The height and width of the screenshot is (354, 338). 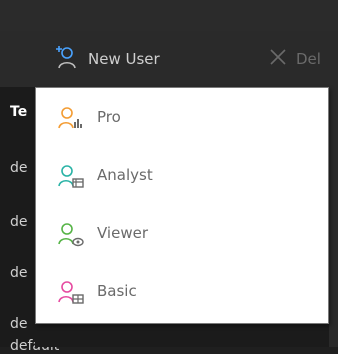 What do you see at coordinates (66, 59) in the screenshot?
I see `add-user-icon` at bounding box center [66, 59].